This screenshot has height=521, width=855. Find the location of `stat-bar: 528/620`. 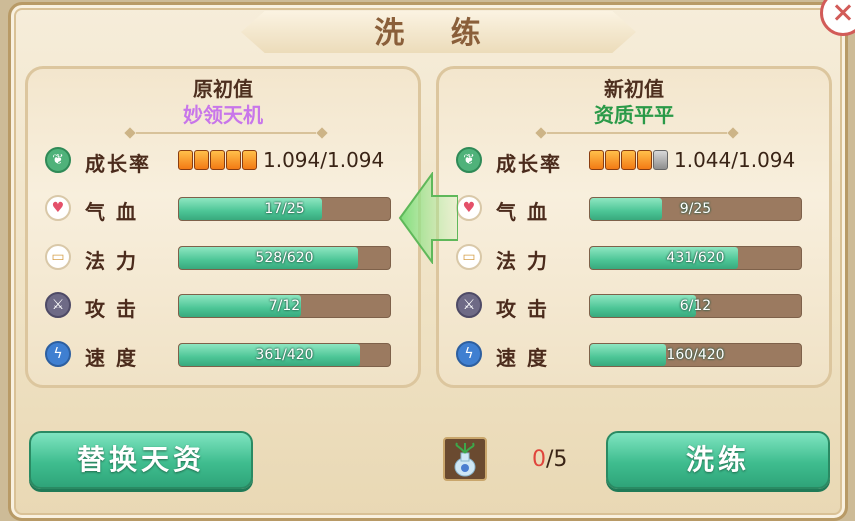

stat-bar: 528/620 is located at coordinates (284, 258).